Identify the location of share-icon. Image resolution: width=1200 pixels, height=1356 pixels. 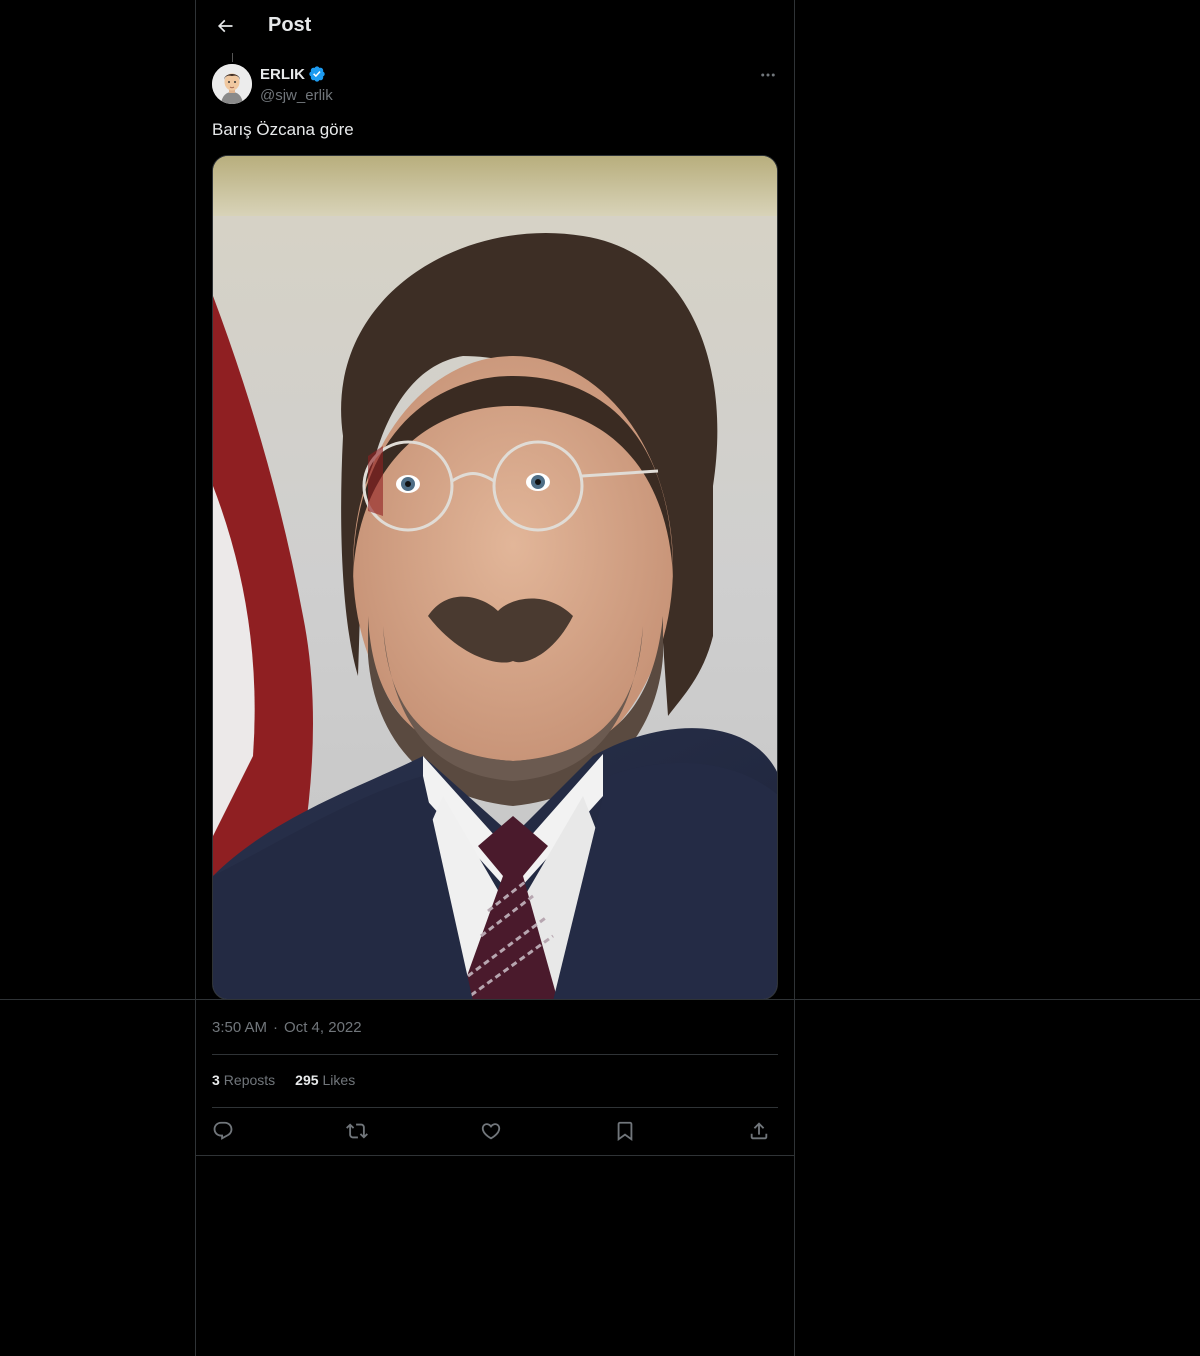
(759, 1131).